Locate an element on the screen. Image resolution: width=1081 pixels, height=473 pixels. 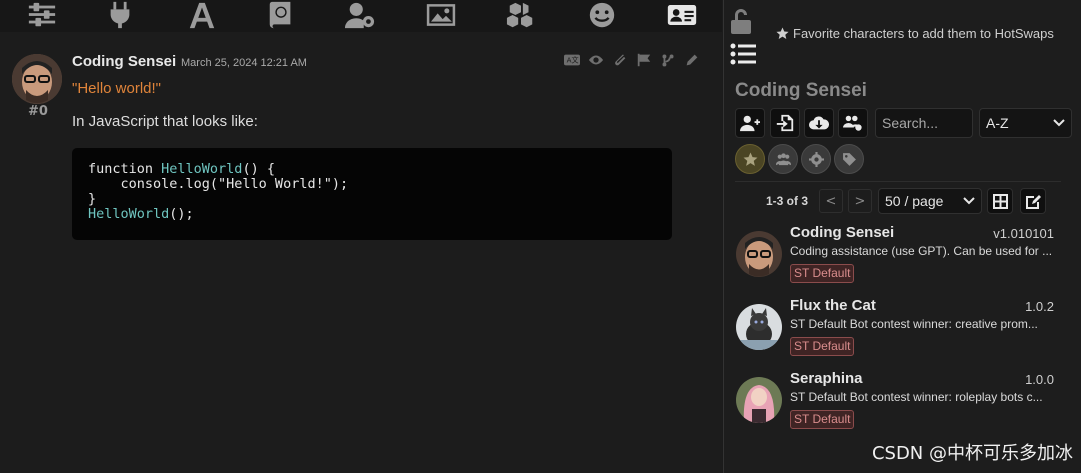
grid-icon is located at coordinates (1000, 201).